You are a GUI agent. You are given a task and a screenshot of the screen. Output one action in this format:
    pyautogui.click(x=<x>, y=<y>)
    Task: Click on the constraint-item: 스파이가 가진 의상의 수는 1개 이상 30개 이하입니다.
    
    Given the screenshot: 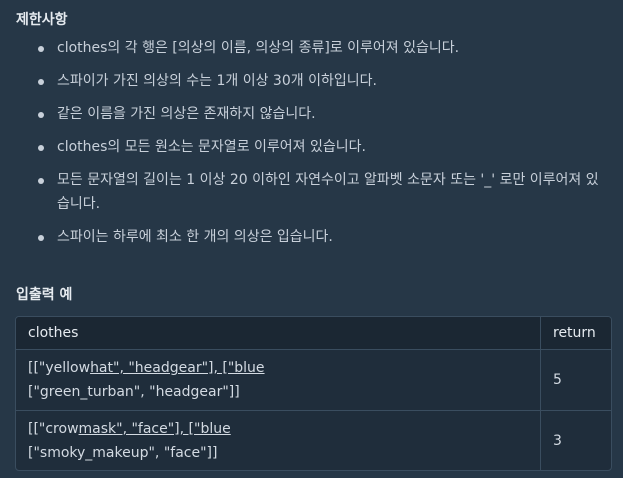 What is the action you would take?
    pyautogui.click(x=311, y=81)
    